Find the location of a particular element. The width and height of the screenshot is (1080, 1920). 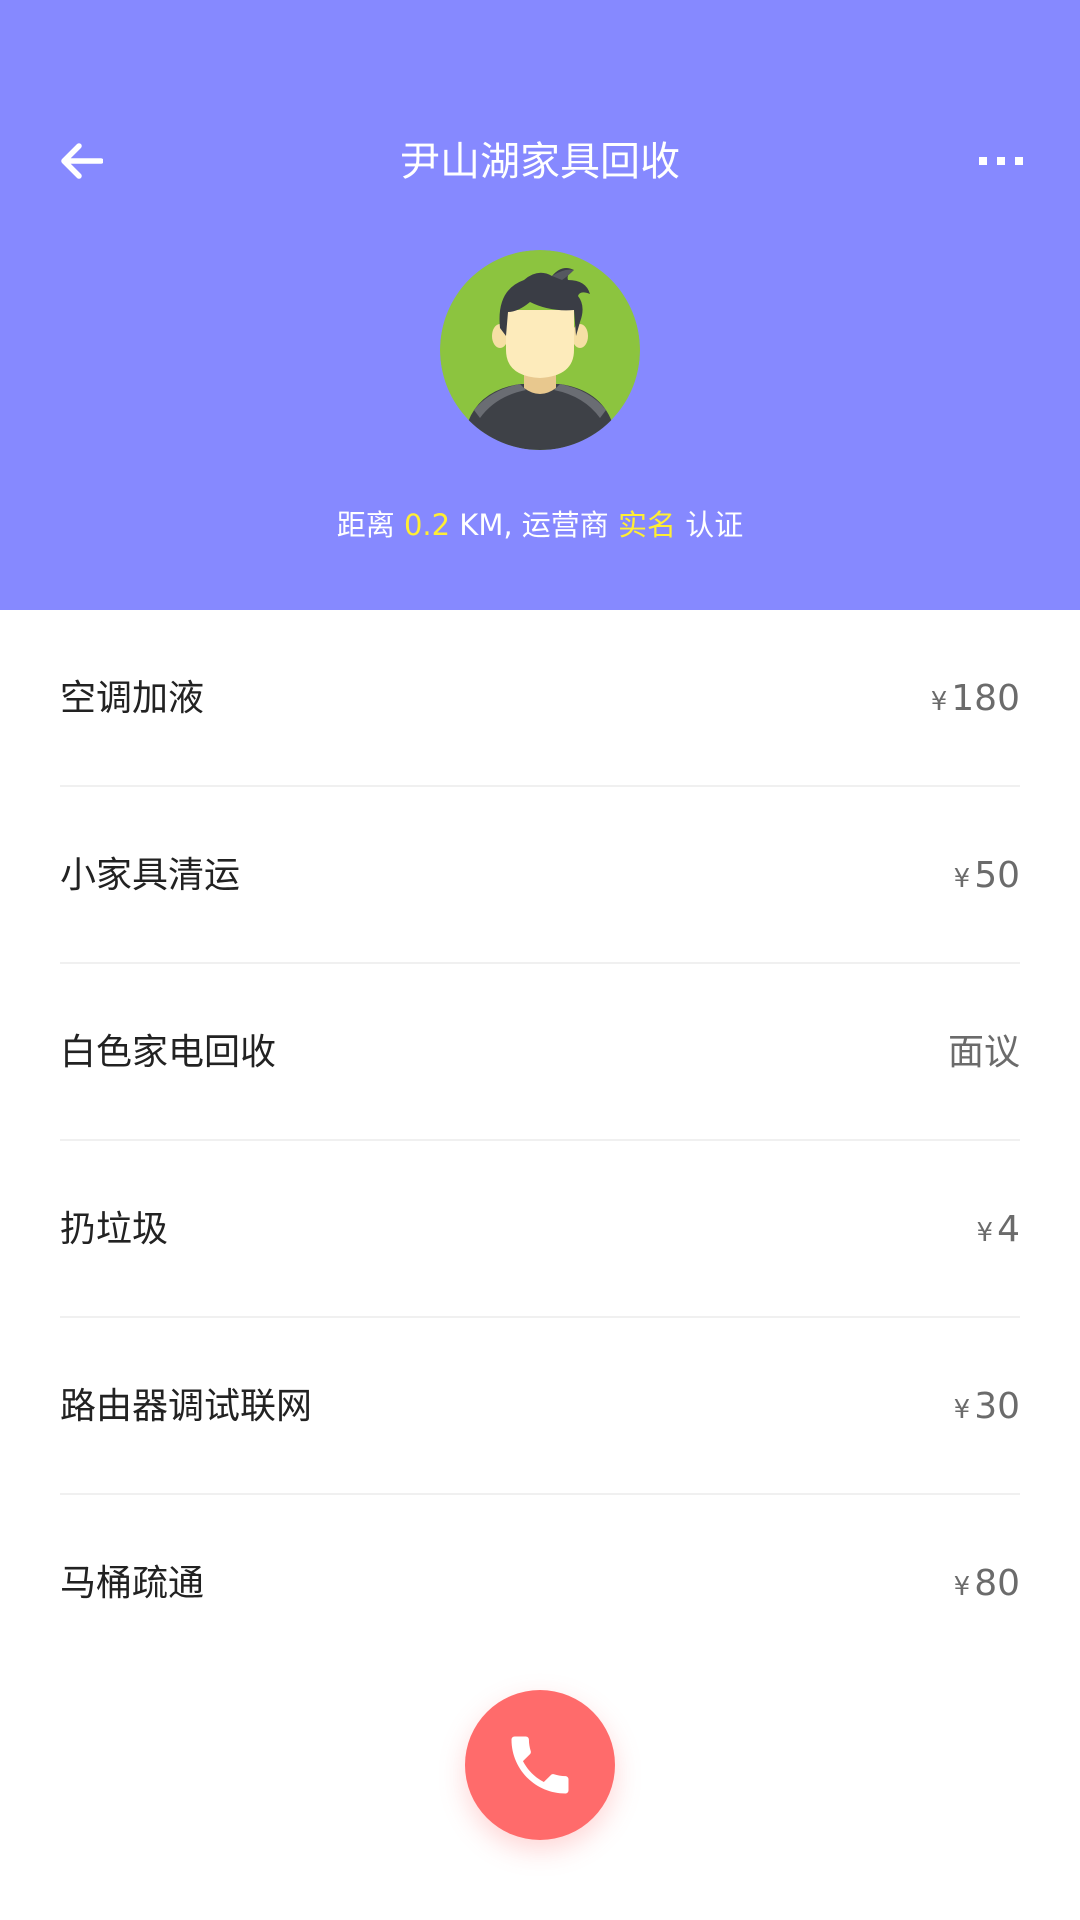

service-price: ¥30 is located at coordinates (987, 1406).